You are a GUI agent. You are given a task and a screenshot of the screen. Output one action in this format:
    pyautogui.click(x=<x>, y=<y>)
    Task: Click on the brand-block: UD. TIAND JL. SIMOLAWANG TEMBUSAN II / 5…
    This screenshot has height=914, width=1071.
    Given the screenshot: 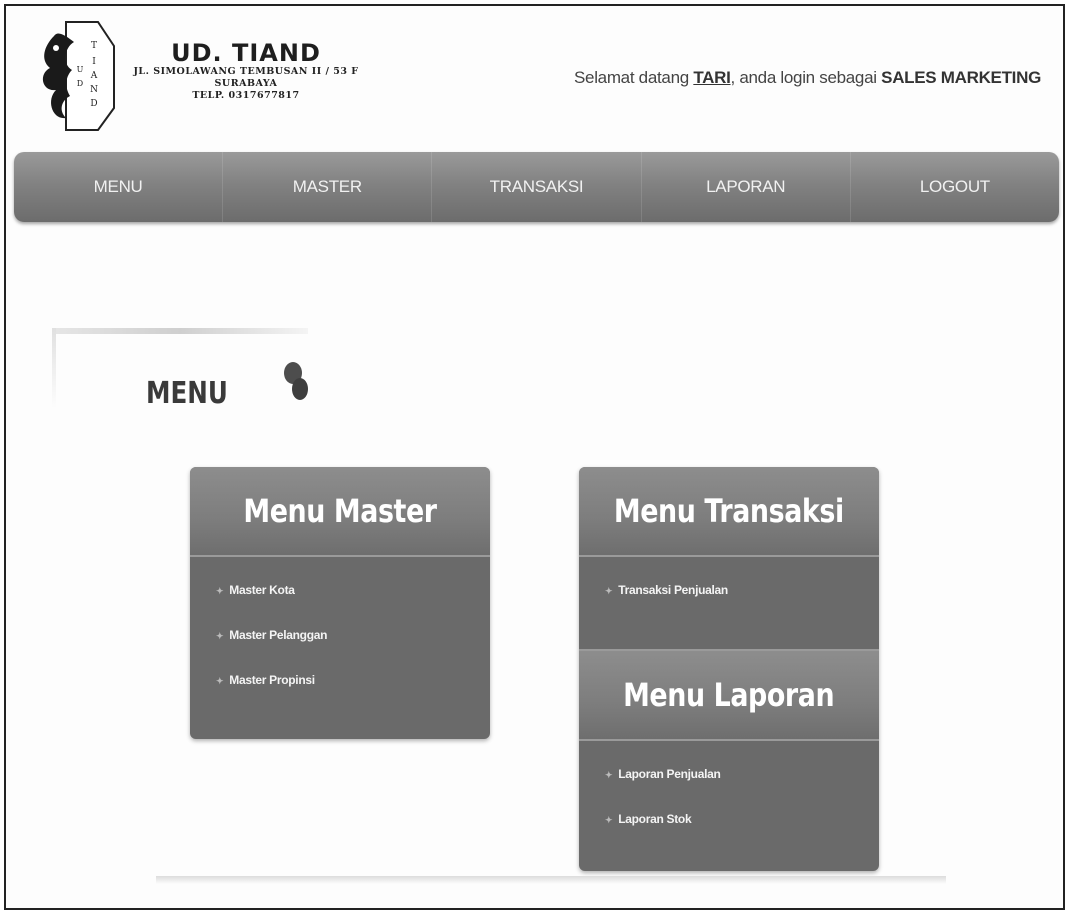 What is the action you would take?
    pyautogui.click(x=246, y=71)
    